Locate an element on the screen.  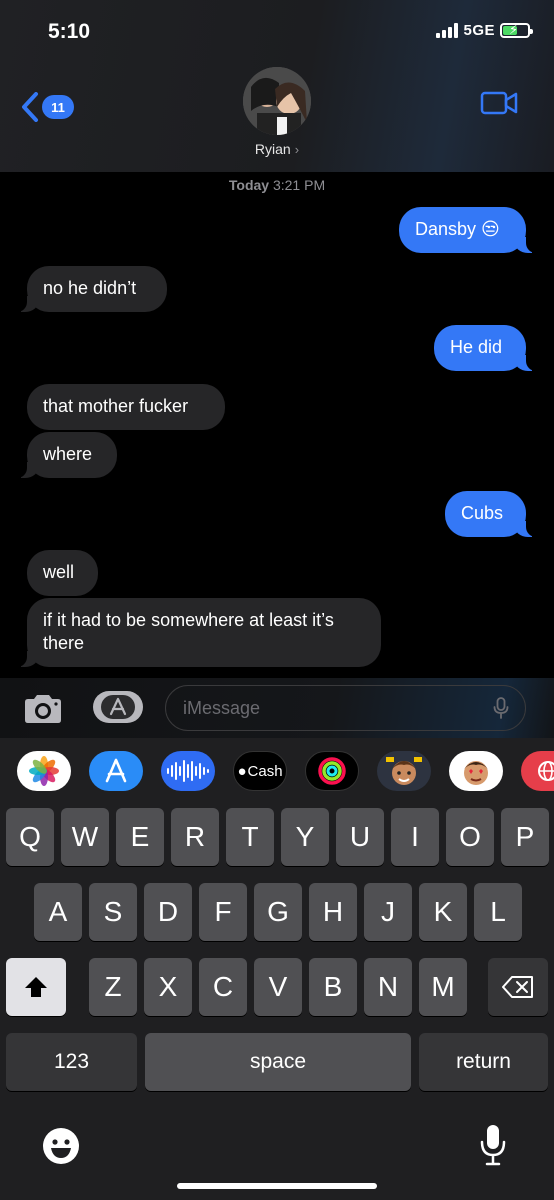
key-b: B is located at coordinates (333, 987).